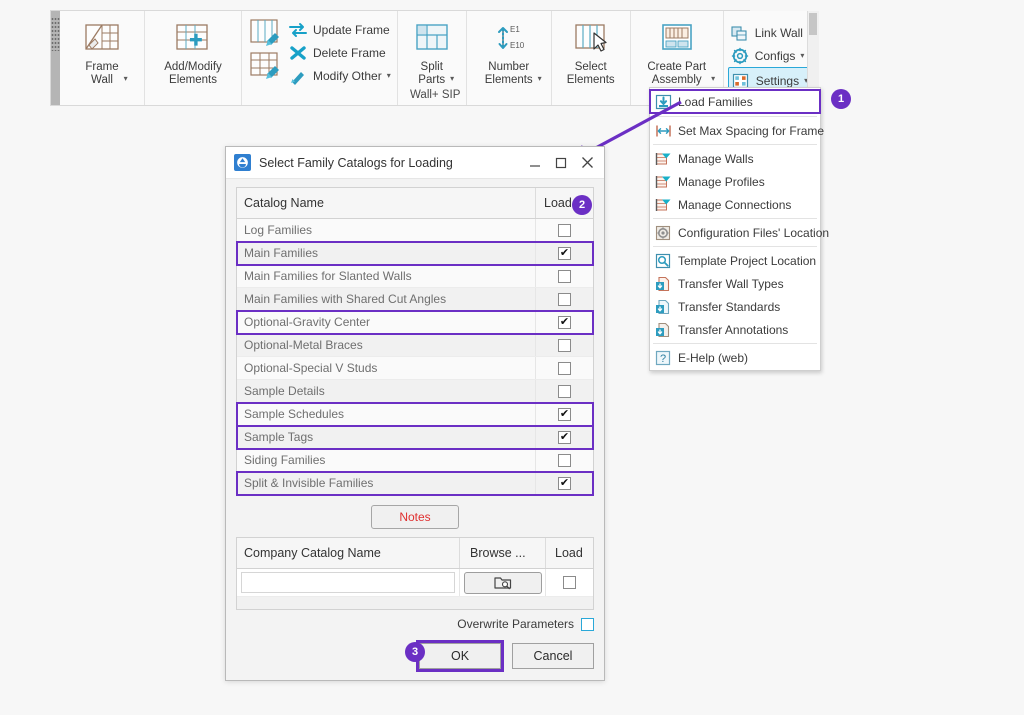 The height and width of the screenshot is (715, 1024). I want to click on catalog-row-load-cell: ✔, so click(564, 253).